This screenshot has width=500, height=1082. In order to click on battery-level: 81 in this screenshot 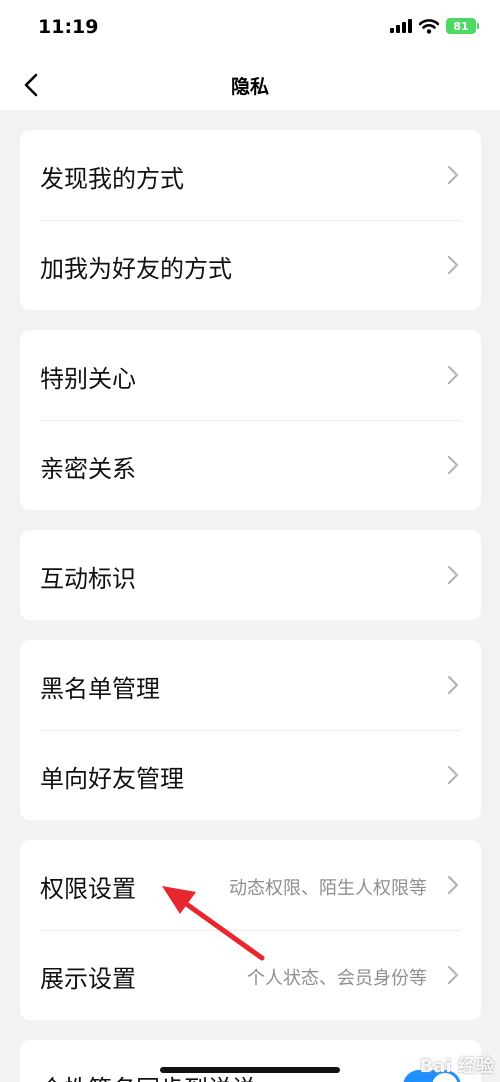, I will do `click(461, 26)`.